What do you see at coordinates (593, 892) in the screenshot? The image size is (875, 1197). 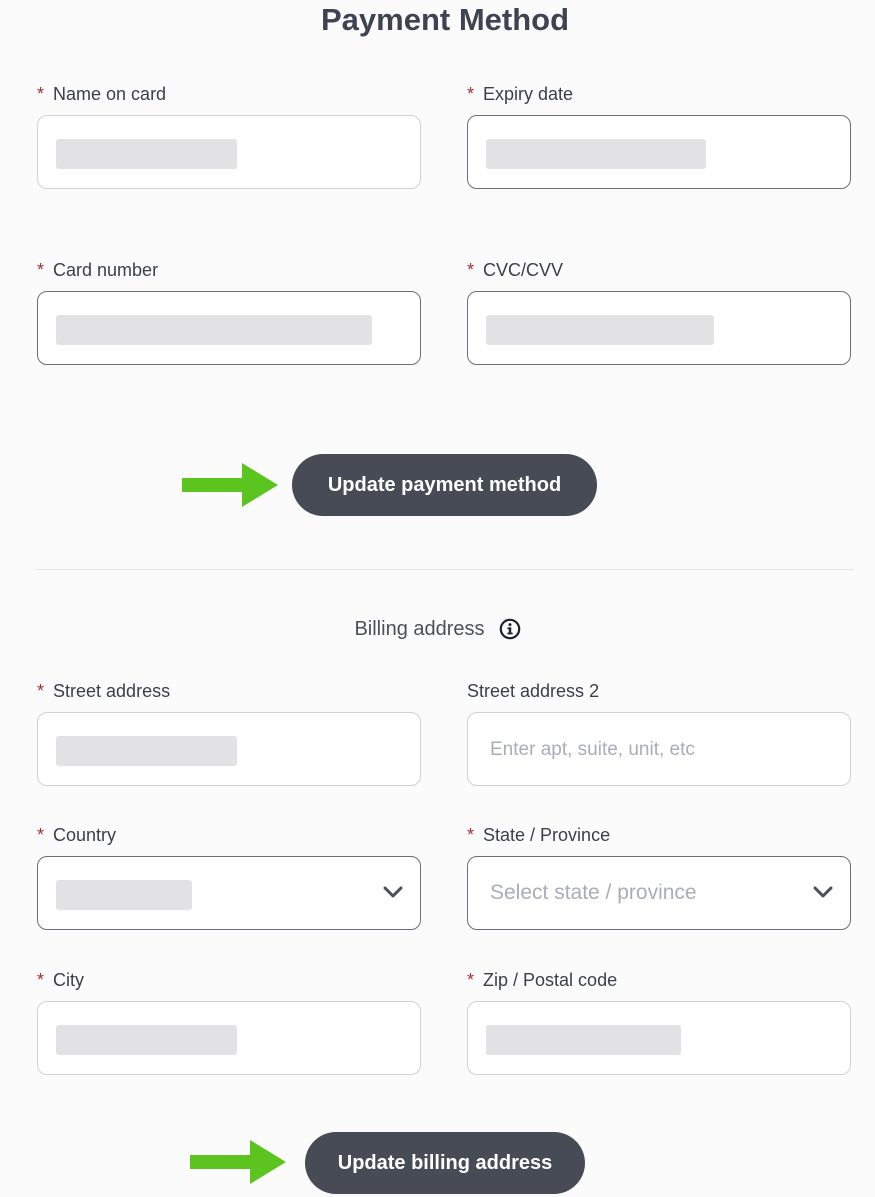 I see `state-province-placeholder: Select state / province` at bounding box center [593, 892].